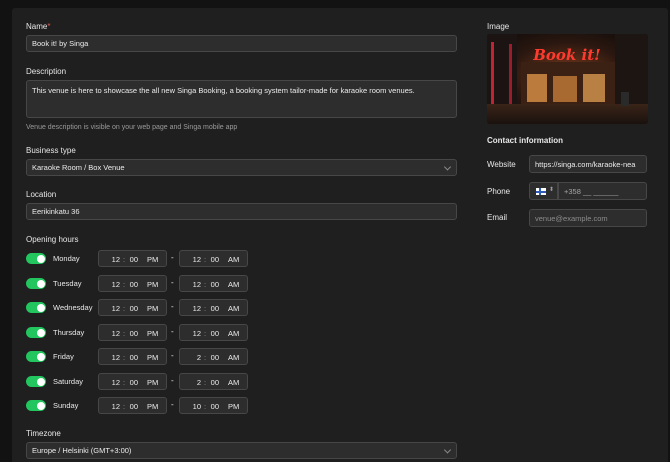 This screenshot has width=670, height=462. I want to click on name-input: Book it! by Singa, so click(241, 43).